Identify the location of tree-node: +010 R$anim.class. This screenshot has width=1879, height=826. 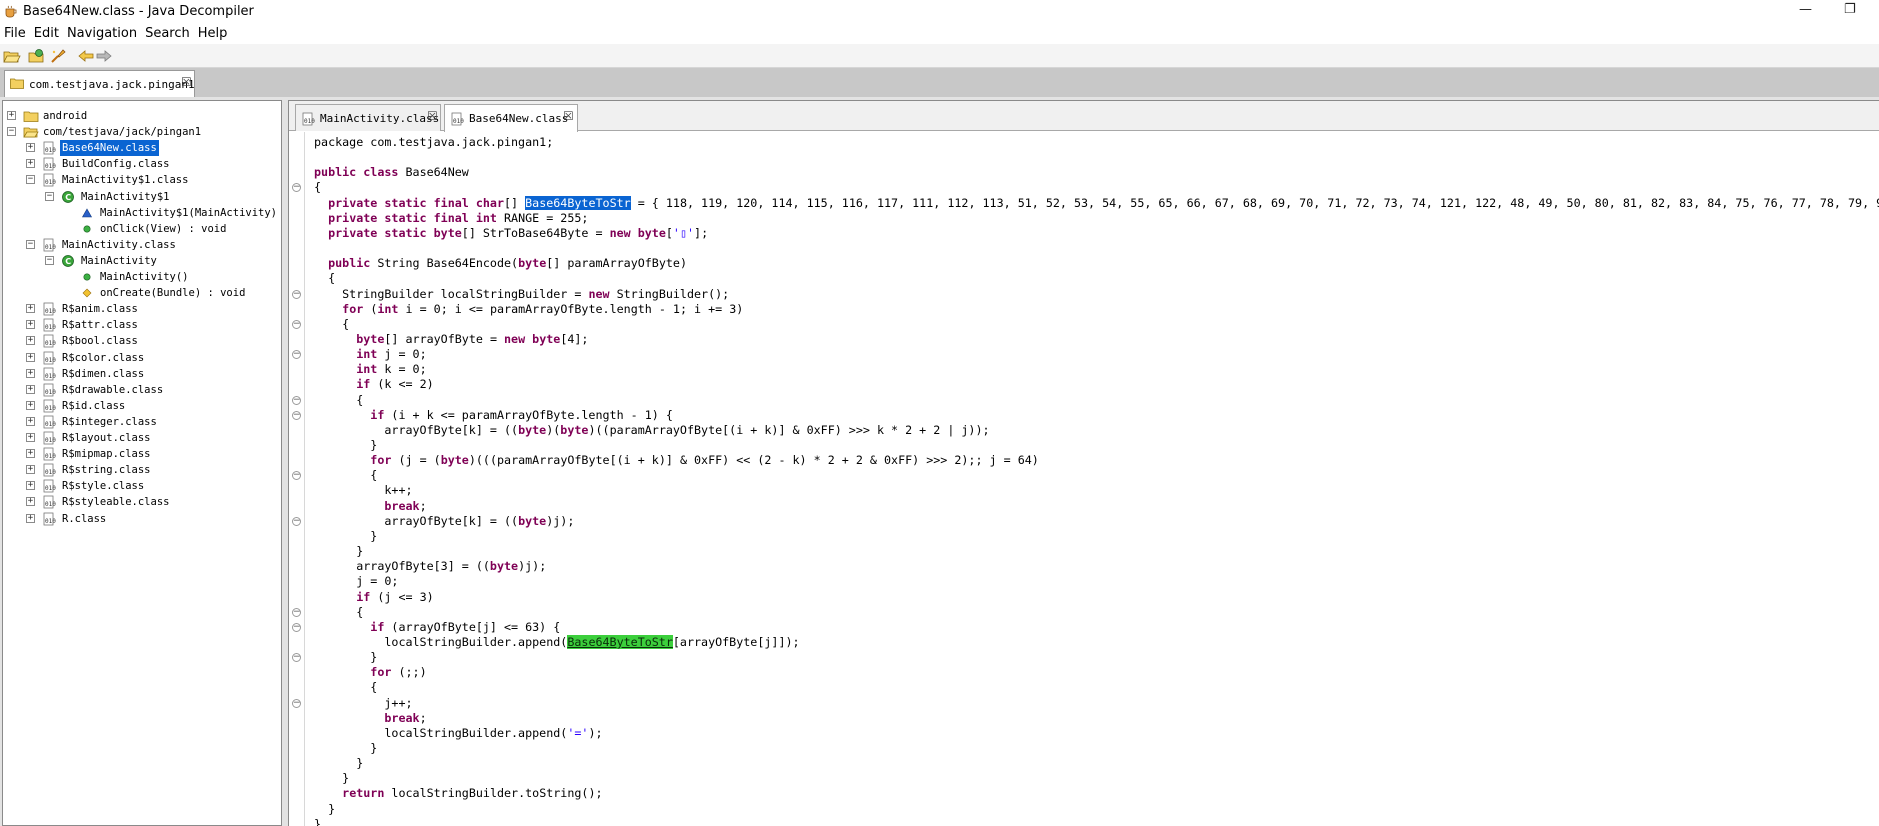
(142, 309).